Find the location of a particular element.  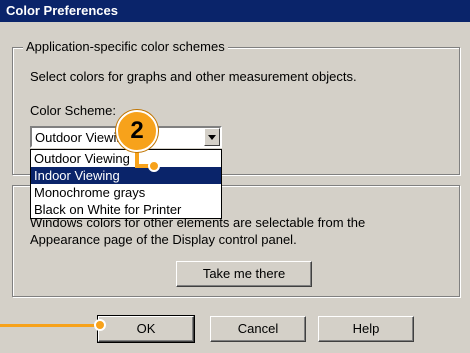

ok-button: OK is located at coordinates (146, 329).